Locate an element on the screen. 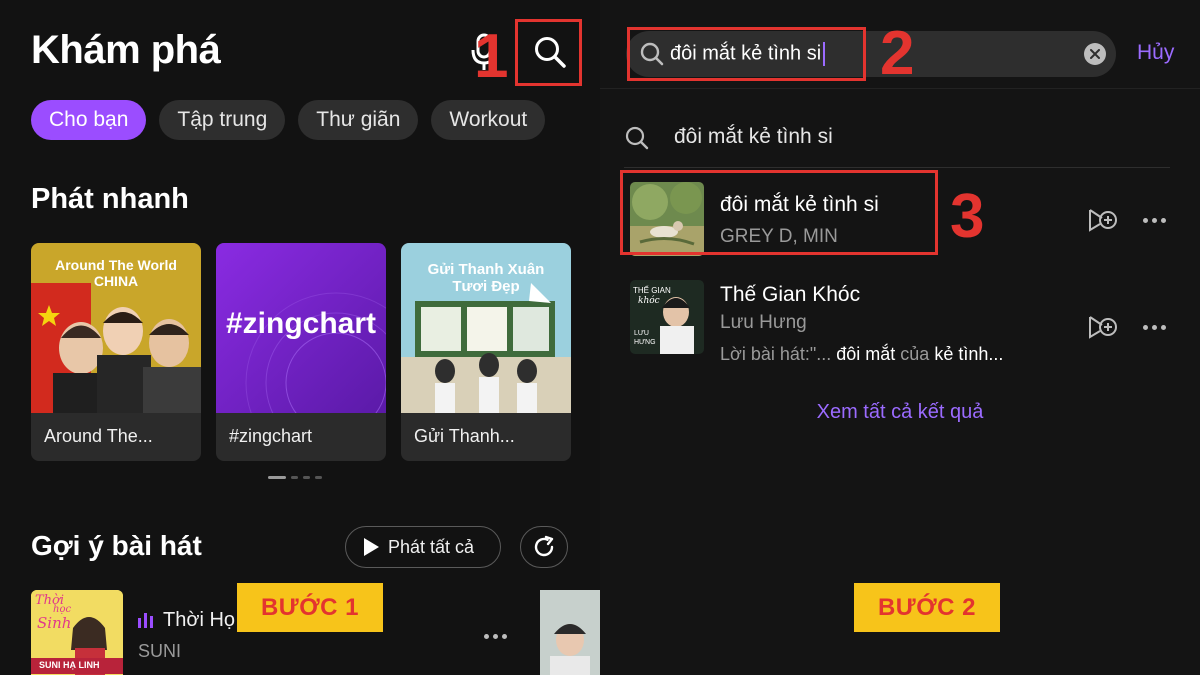 The image size is (1200, 675). play-icon is located at coordinates (371, 547).